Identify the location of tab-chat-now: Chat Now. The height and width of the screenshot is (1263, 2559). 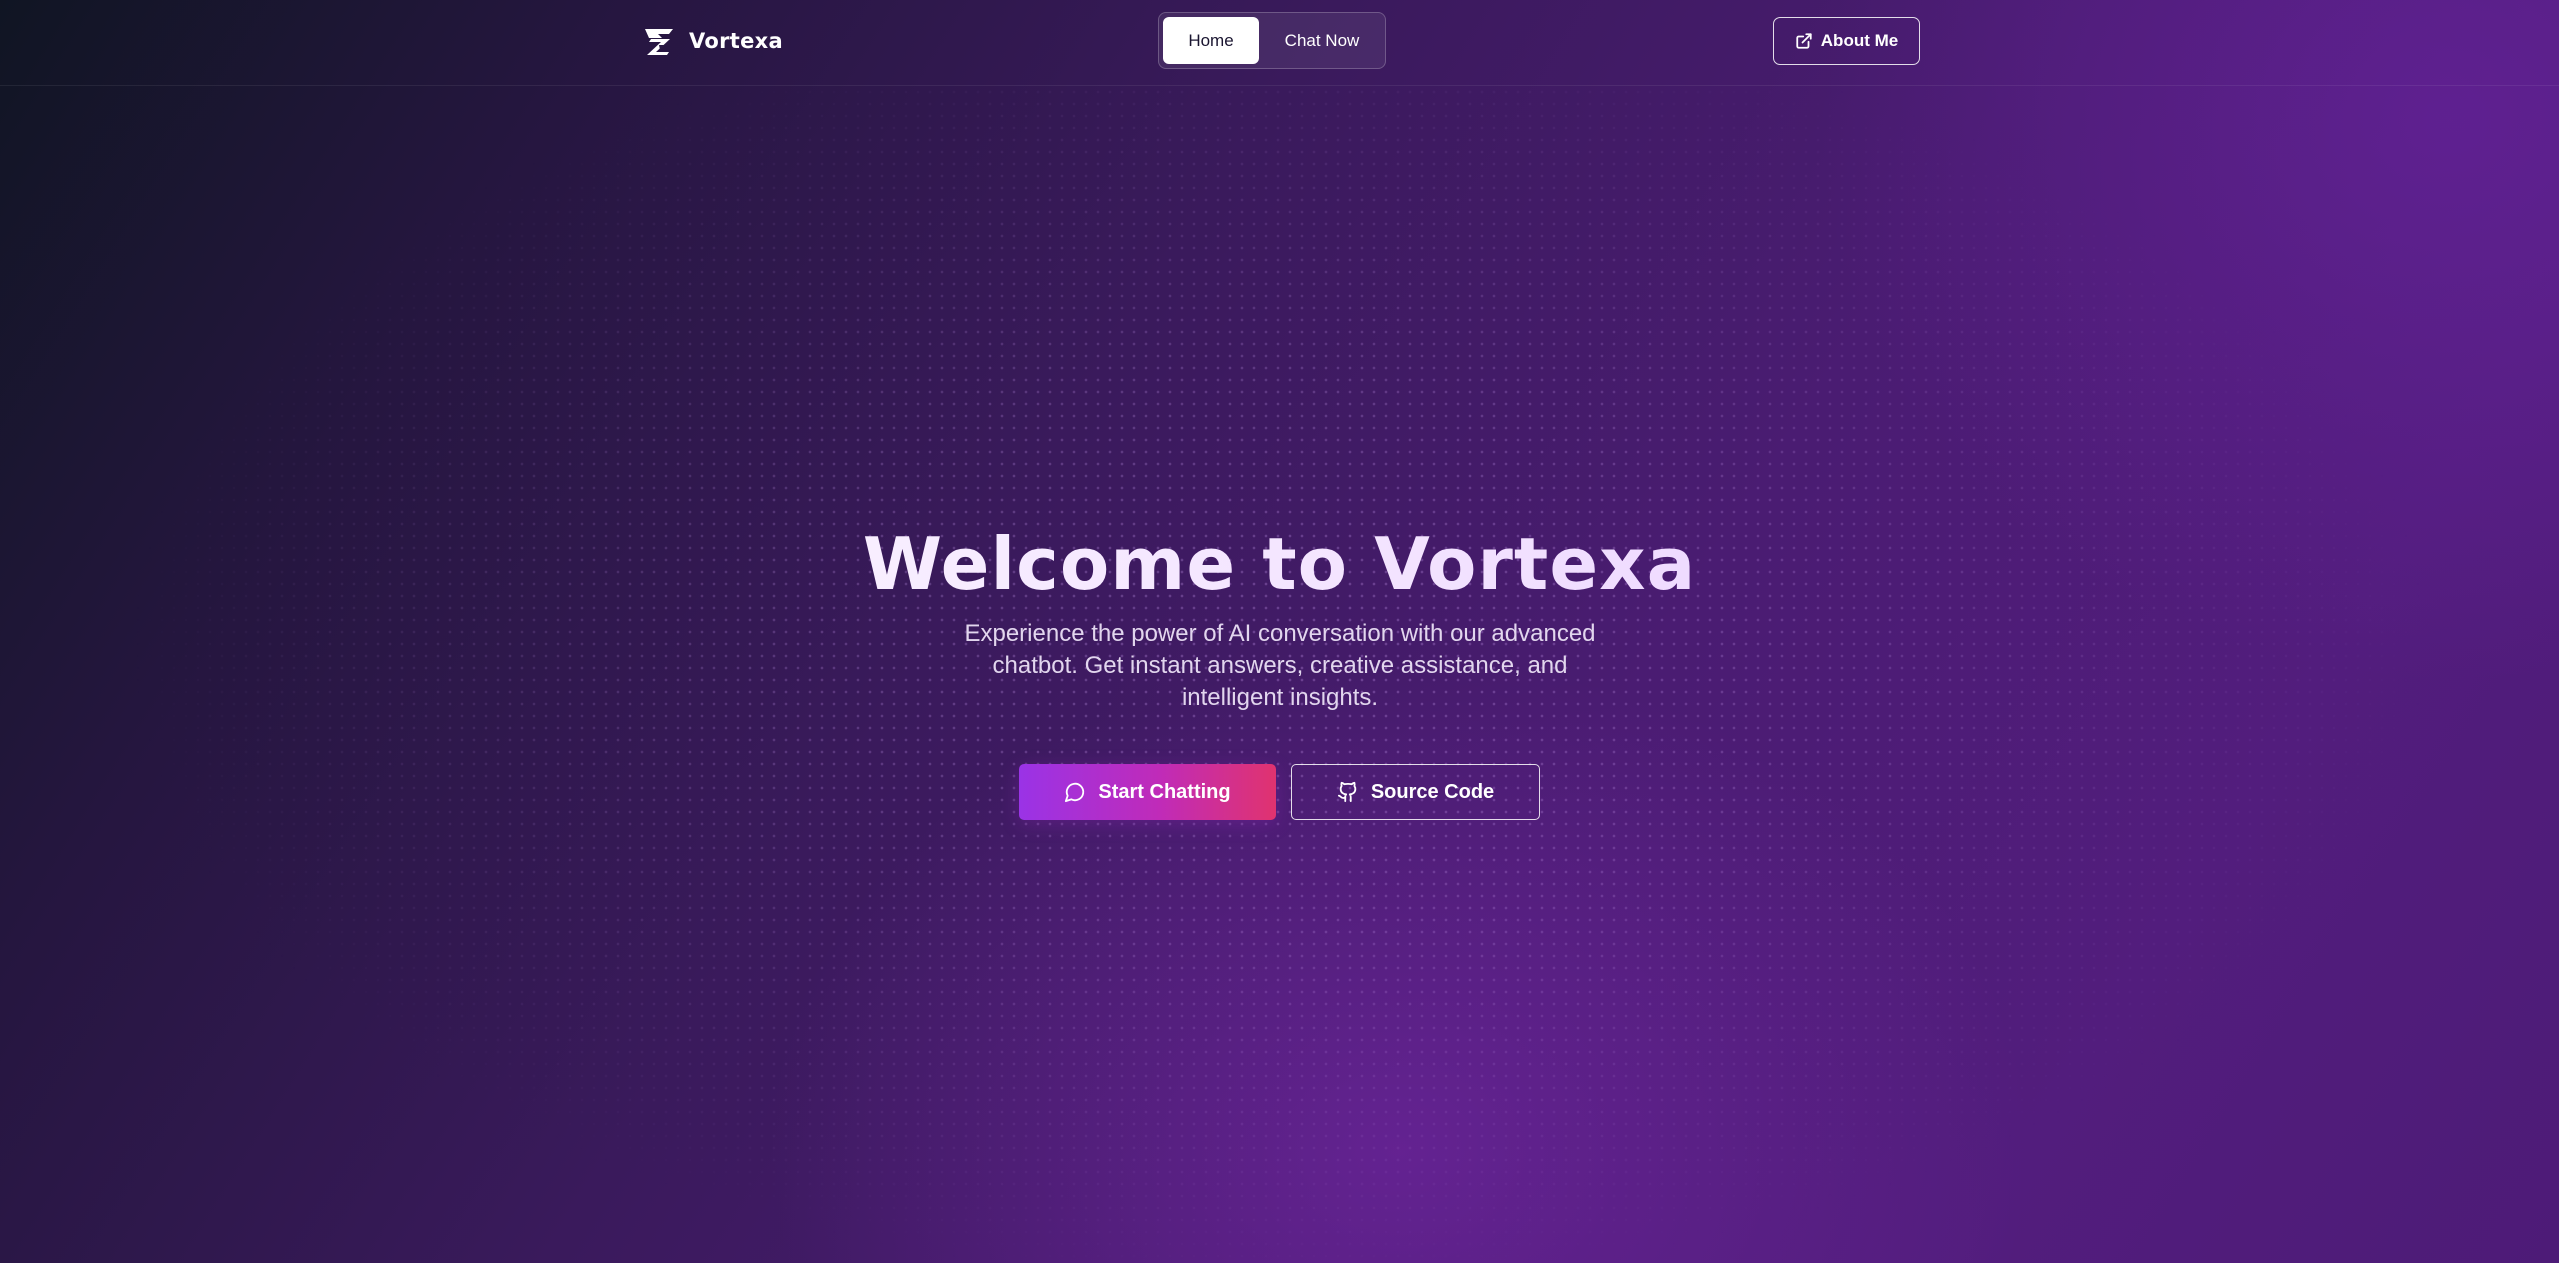
(1322, 40).